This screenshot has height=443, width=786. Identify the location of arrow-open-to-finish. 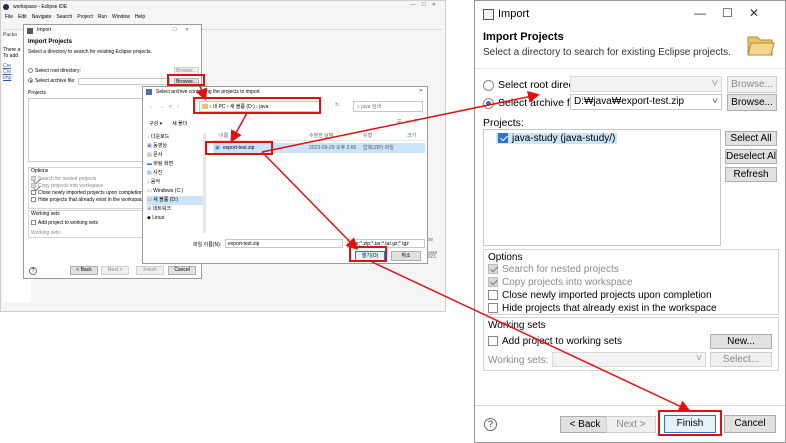
(531, 336).